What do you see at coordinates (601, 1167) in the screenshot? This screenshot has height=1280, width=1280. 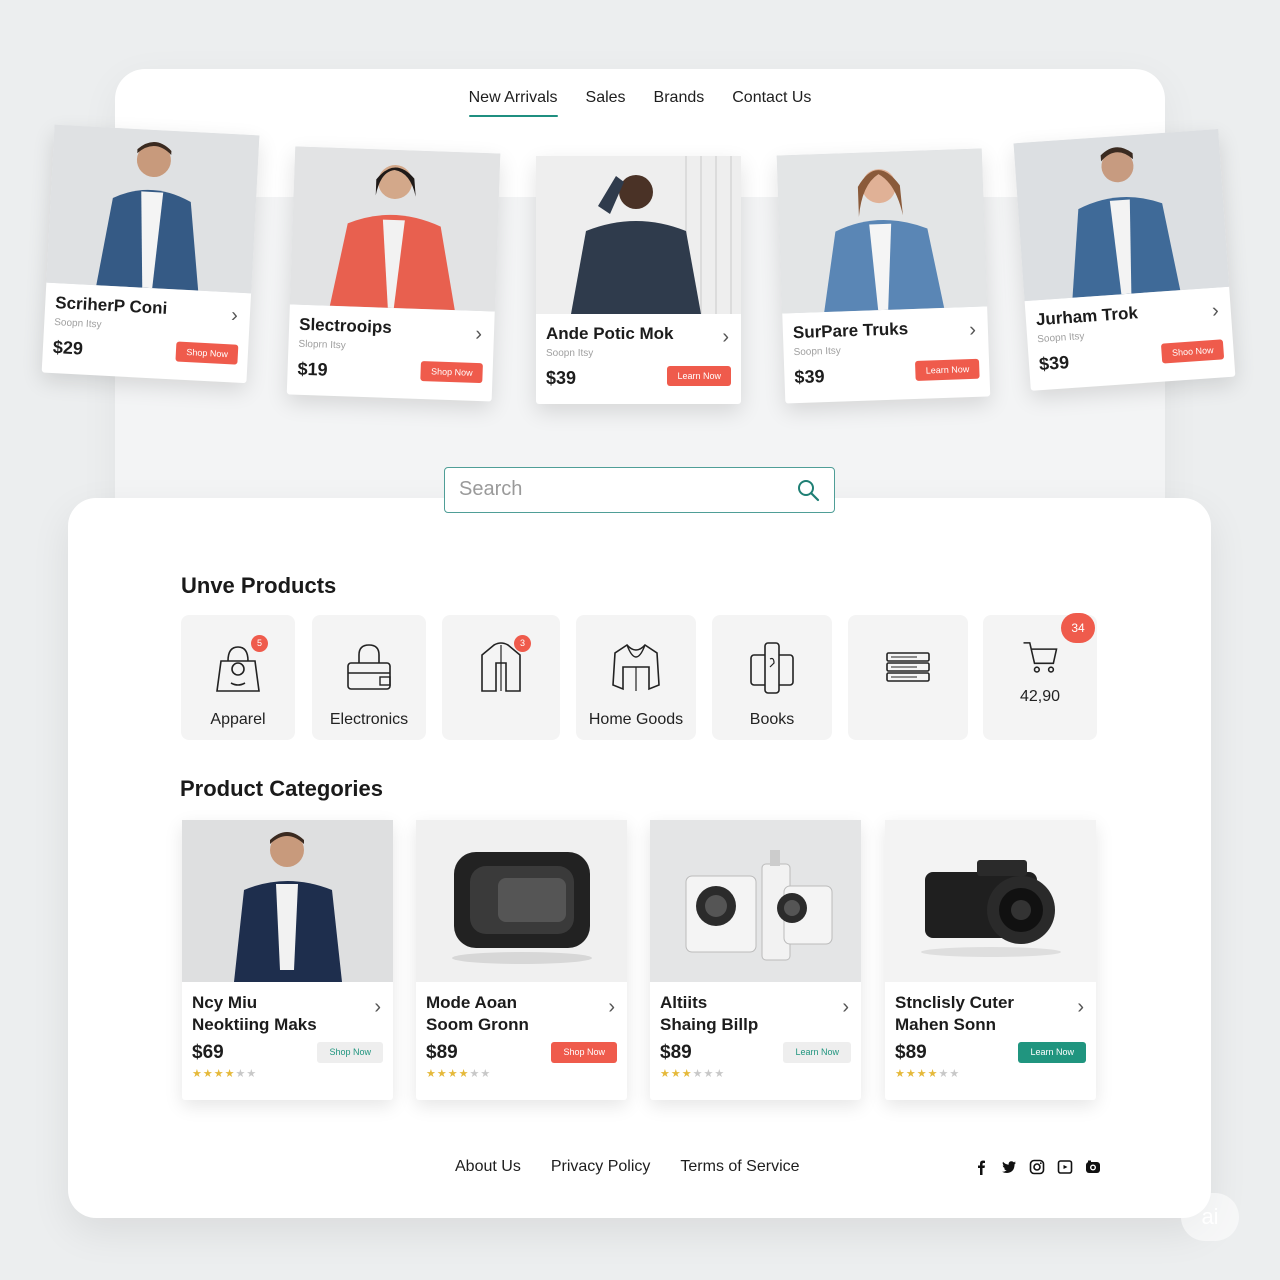 I see `footer-privacy-policy: Privacy Policy` at bounding box center [601, 1167].